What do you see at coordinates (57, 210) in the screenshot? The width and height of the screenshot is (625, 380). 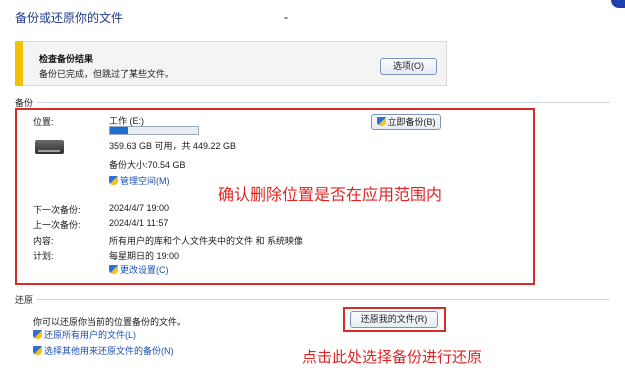 I see `next-backup-label: 下一次备份:` at bounding box center [57, 210].